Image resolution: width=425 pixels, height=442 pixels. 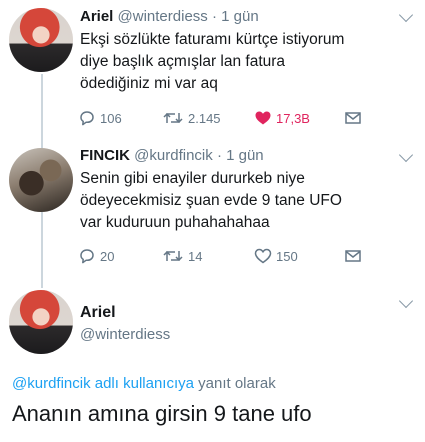 I want to click on retweet-button: 14, so click(x=182, y=256).